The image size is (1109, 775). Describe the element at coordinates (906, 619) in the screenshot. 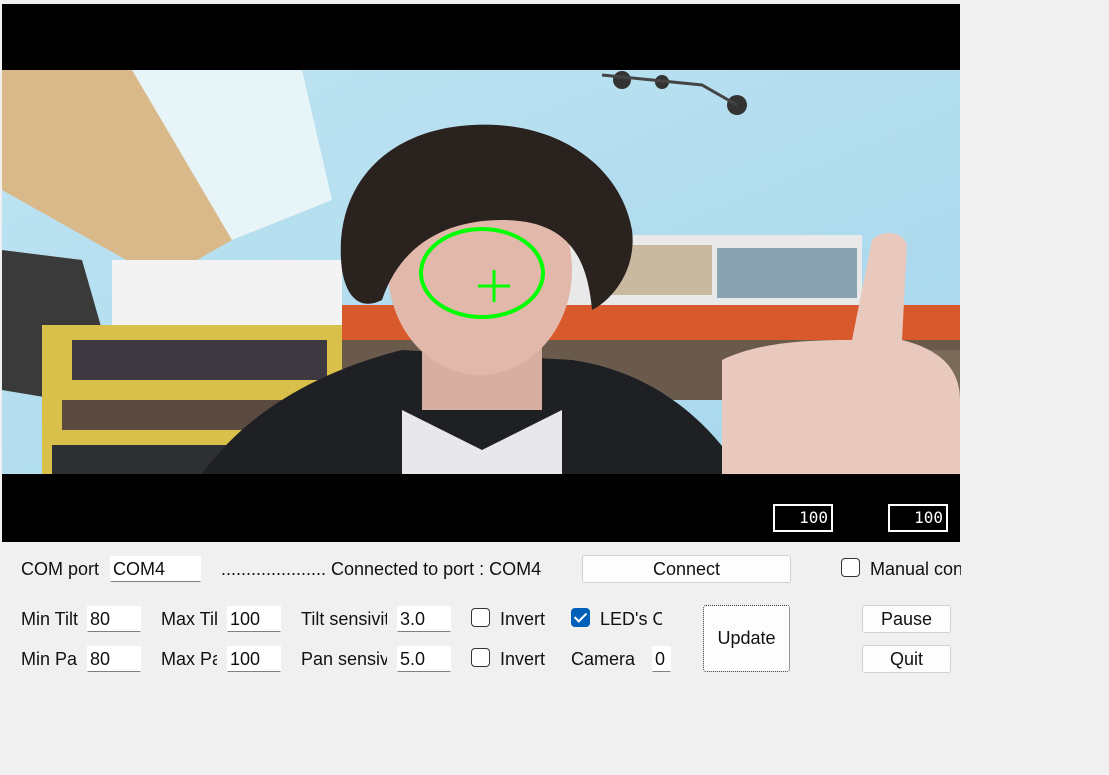

I see `pause-button: Pause` at that location.